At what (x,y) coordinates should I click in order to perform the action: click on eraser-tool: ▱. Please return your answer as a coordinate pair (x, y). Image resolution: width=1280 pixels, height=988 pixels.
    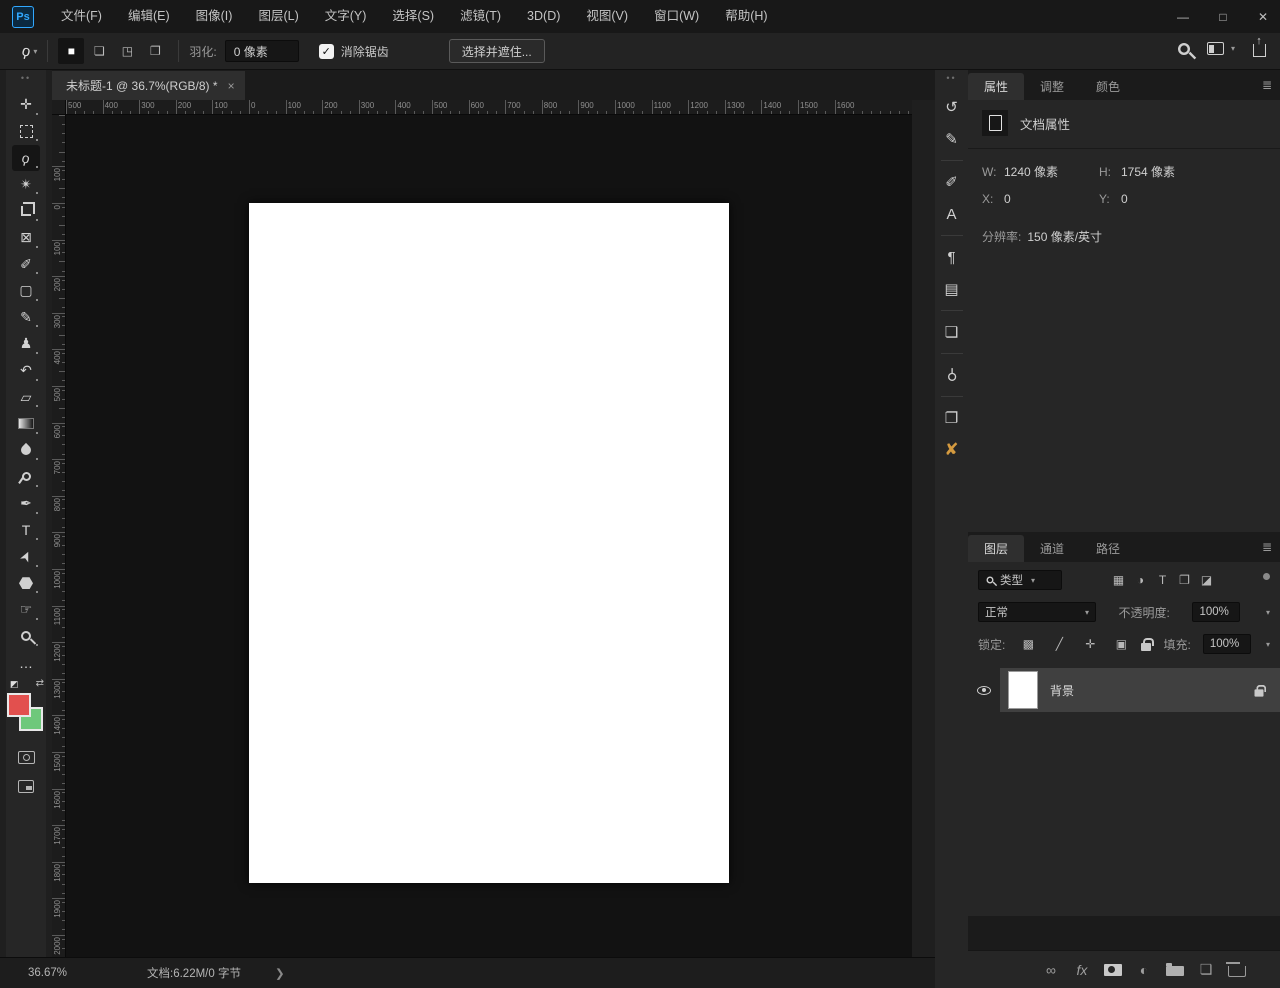
    Looking at the image, I should click on (26, 397).